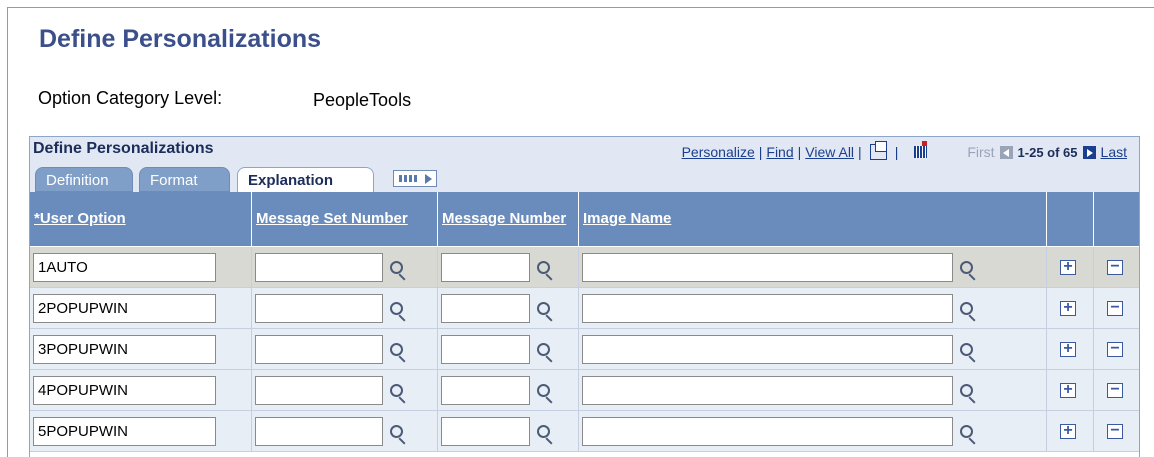 The image size is (1154, 457). Describe the element at coordinates (305, 179) in the screenshot. I see `tab-explanation: Explanation` at that location.